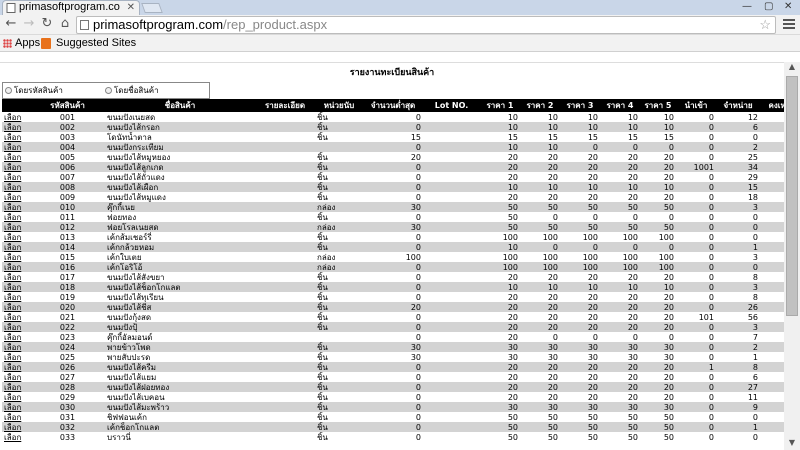  I want to click on table-row: เลือก014เค้กกล้วยหอมชิ้น010000001-1, so click(393, 247).